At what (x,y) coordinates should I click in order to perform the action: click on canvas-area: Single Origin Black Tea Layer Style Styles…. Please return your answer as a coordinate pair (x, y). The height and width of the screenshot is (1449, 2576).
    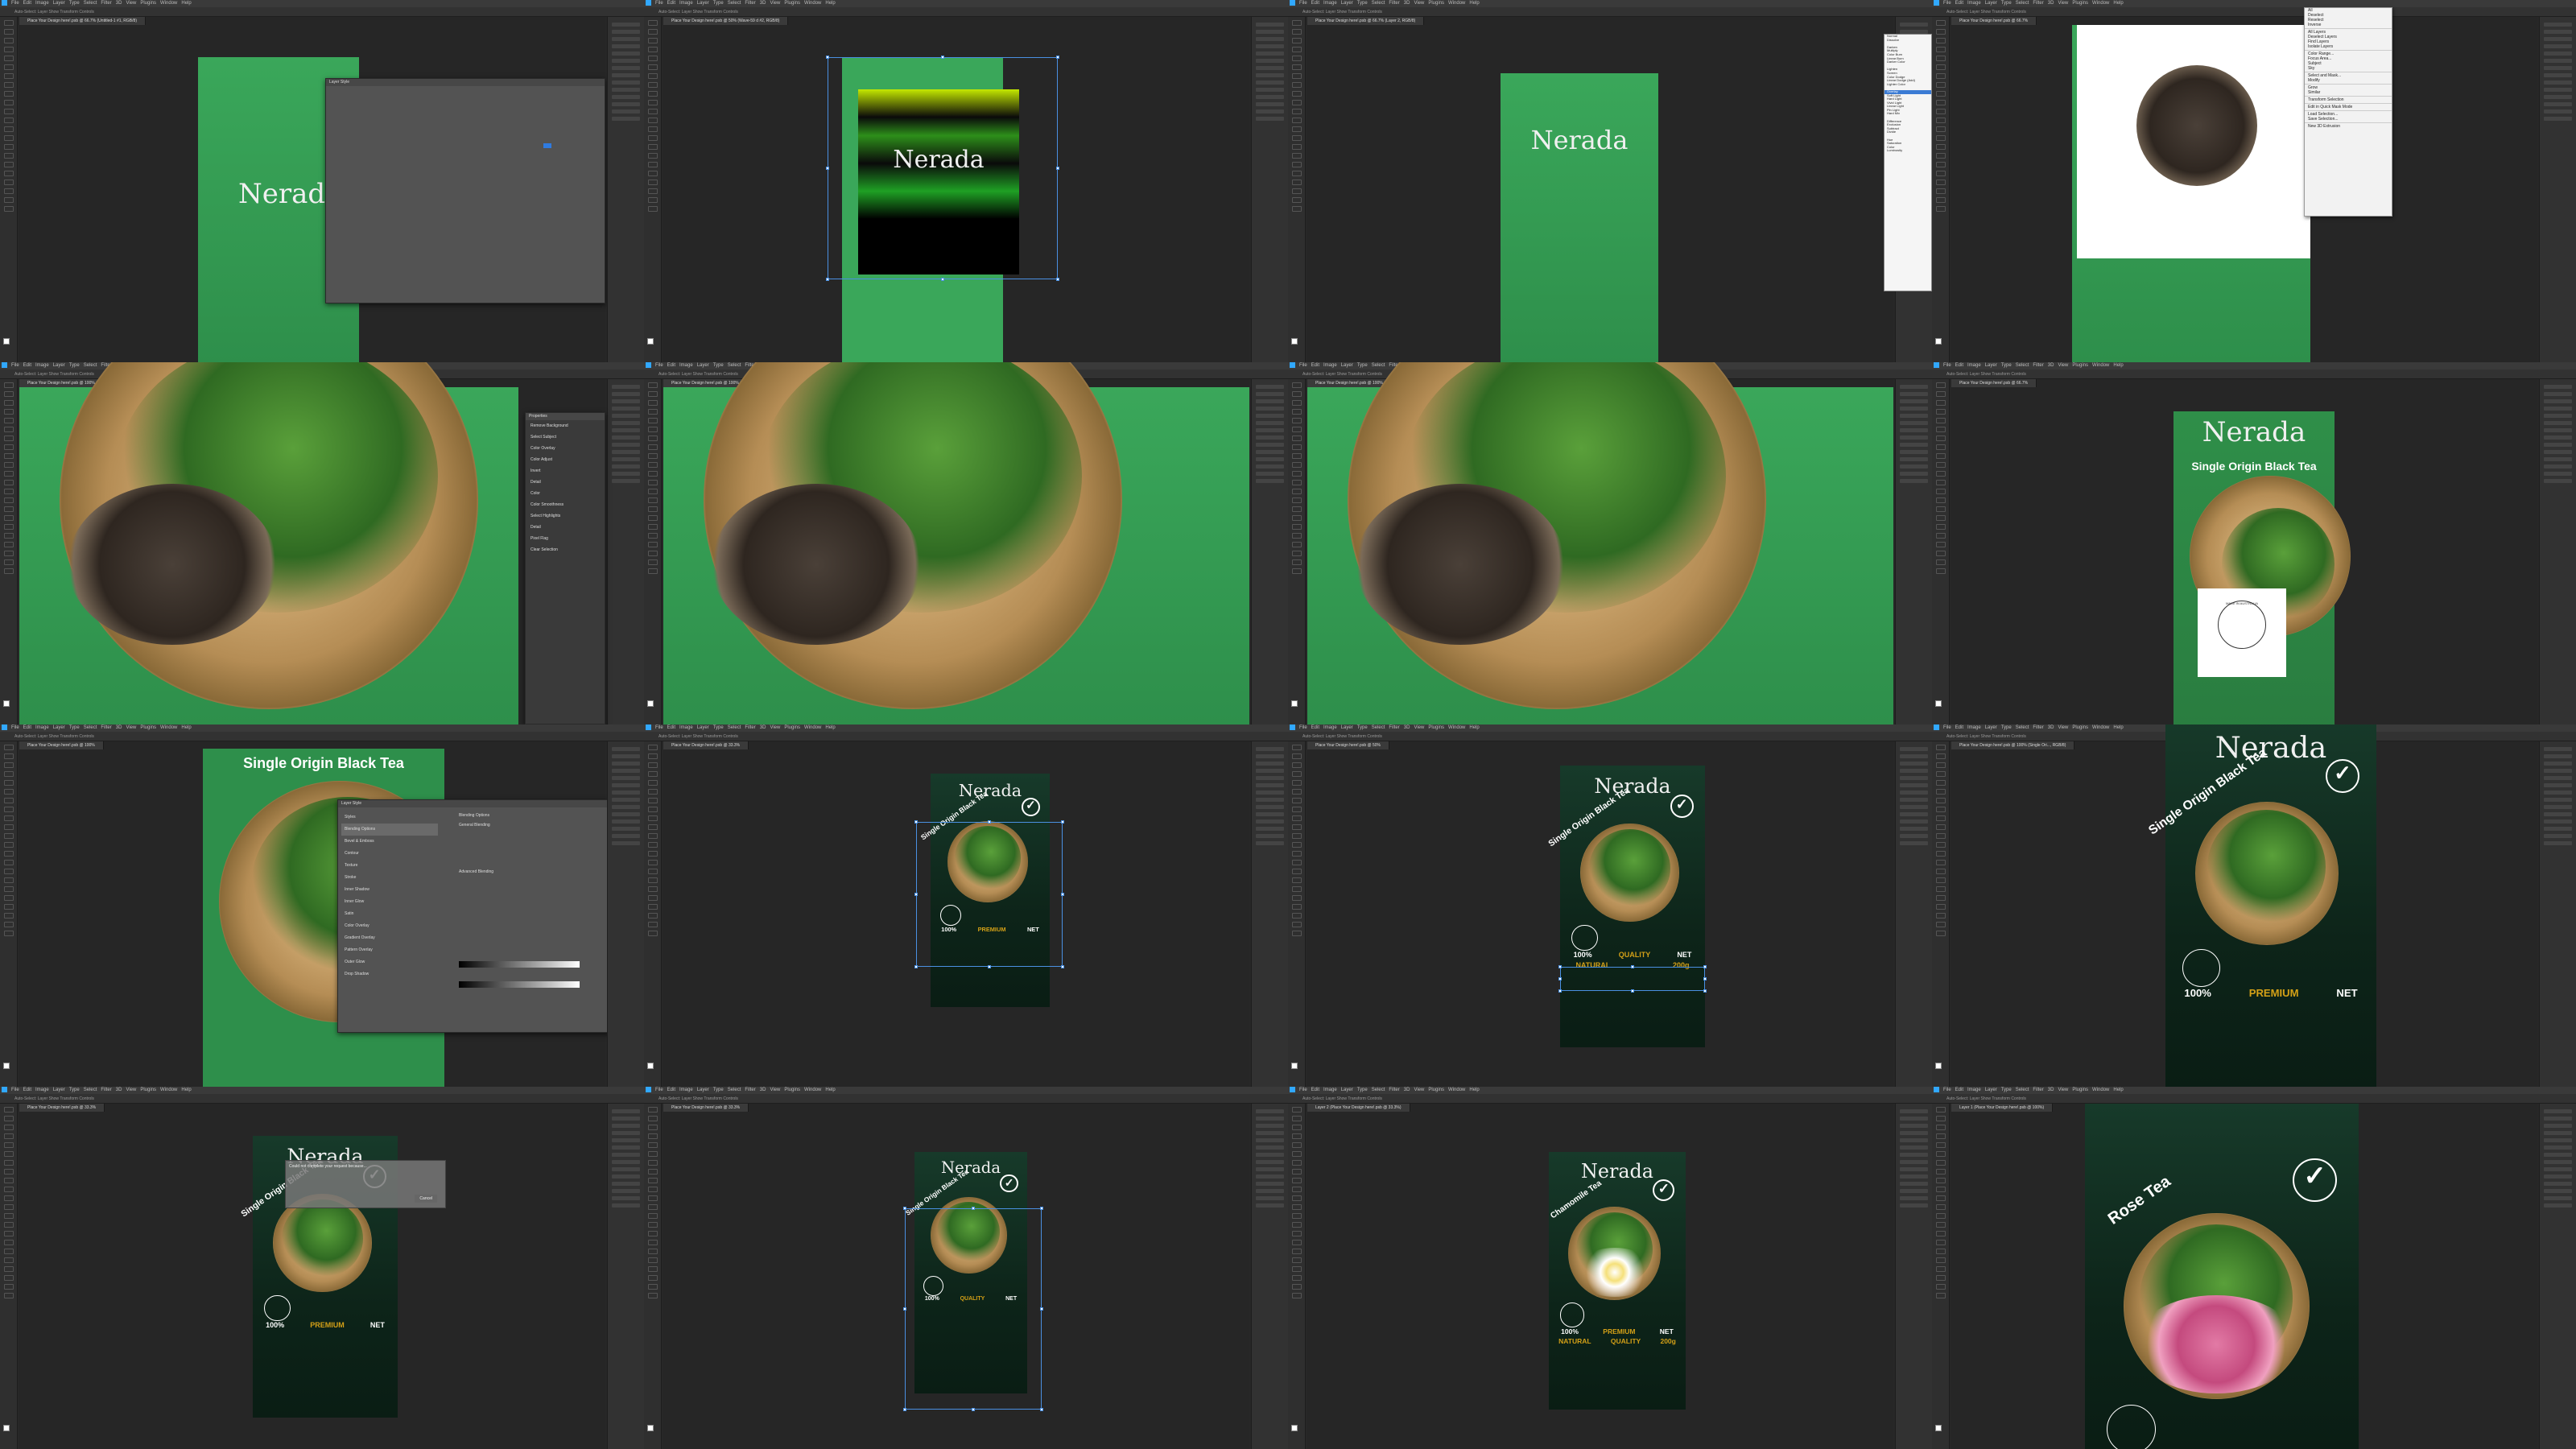
    Looking at the image, I should click on (331, 918).